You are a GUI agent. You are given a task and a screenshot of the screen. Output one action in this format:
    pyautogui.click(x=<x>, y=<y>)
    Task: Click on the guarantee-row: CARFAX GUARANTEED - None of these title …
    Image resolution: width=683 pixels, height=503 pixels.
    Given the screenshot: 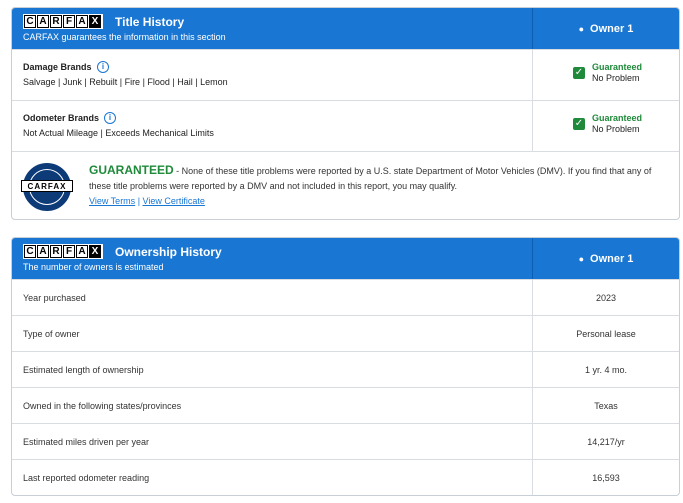 What is the action you would take?
    pyautogui.click(x=345, y=185)
    